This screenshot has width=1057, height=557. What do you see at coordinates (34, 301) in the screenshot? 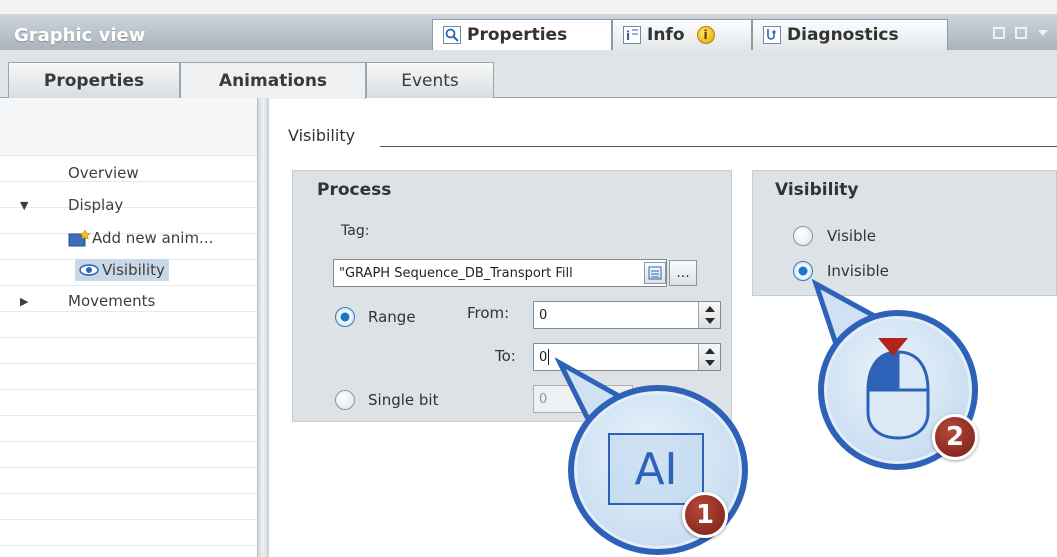
I see `expand-right-icon: ▶` at bounding box center [34, 301].